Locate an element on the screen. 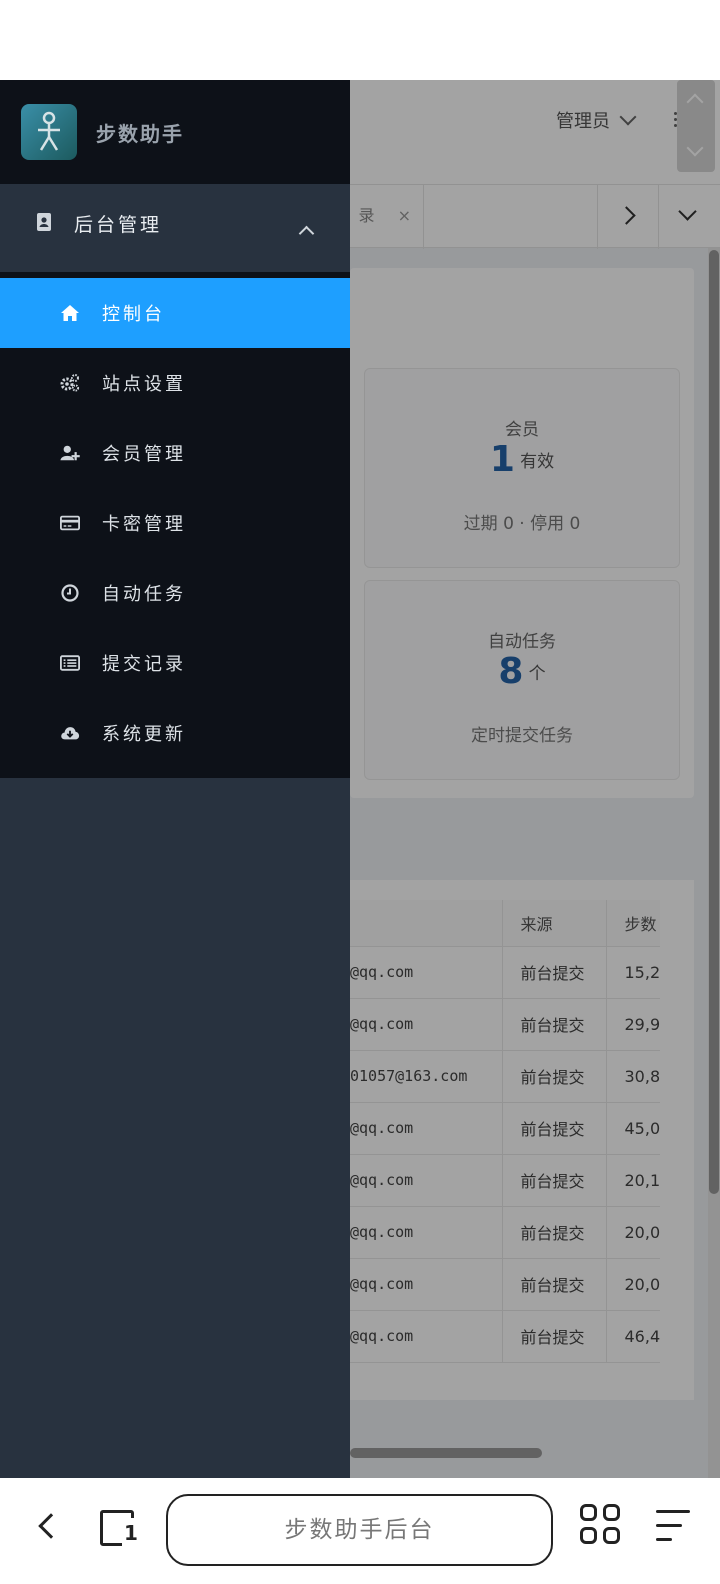  sidebar-item-label: 提交记录 is located at coordinates (144, 664).